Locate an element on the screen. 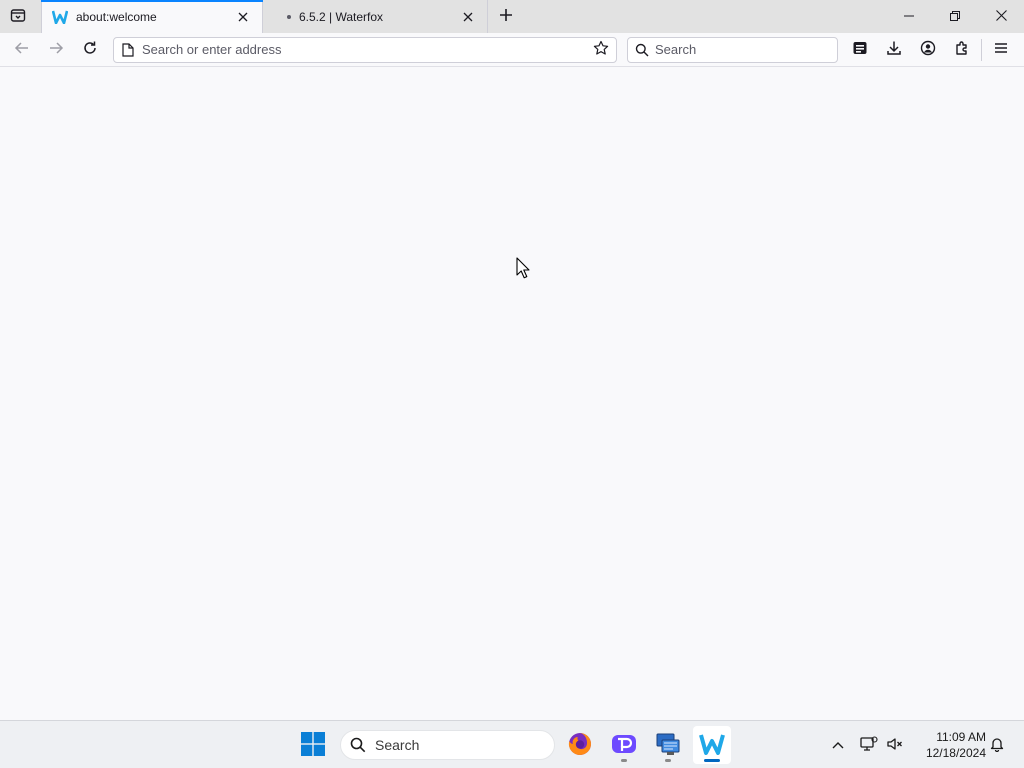  reload-icon is located at coordinates (90, 49).